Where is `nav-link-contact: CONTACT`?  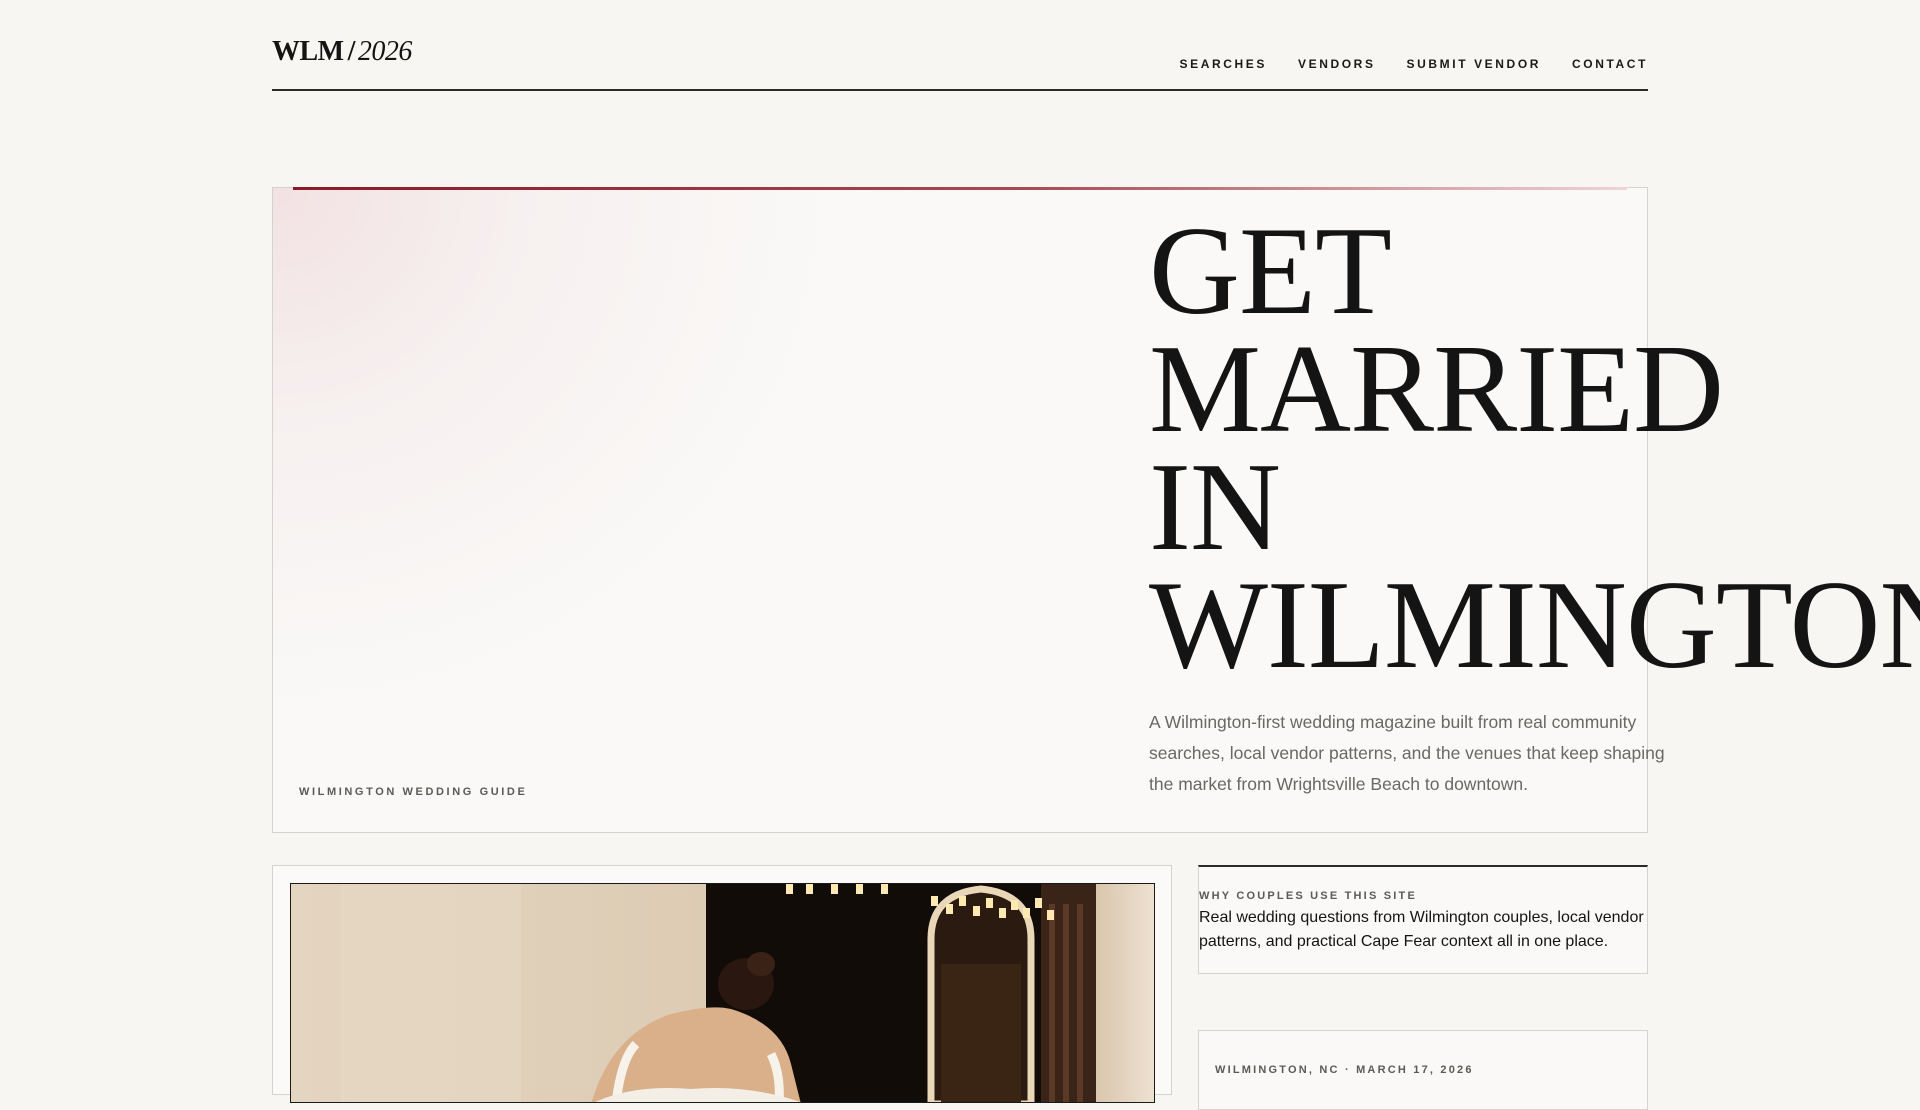
nav-link-contact: CONTACT is located at coordinates (1610, 64).